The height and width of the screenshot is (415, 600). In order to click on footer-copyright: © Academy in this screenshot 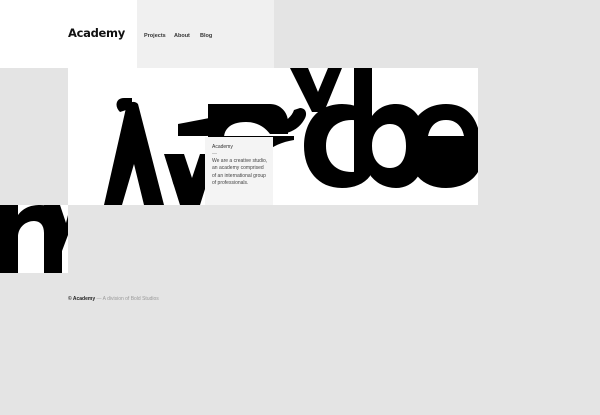, I will do `click(82, 299)`.